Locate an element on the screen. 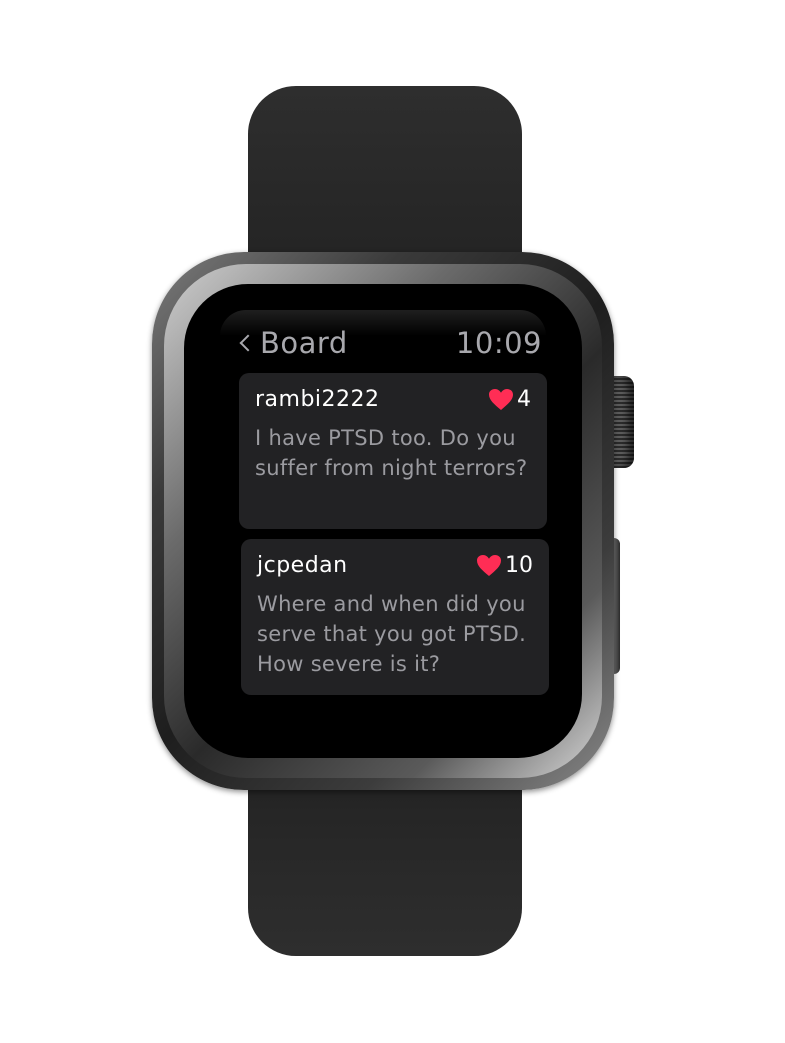 The height and width of the screenshot is (1043, 785). status-bar: Board 10:09 is located at coordinates (394, 346).